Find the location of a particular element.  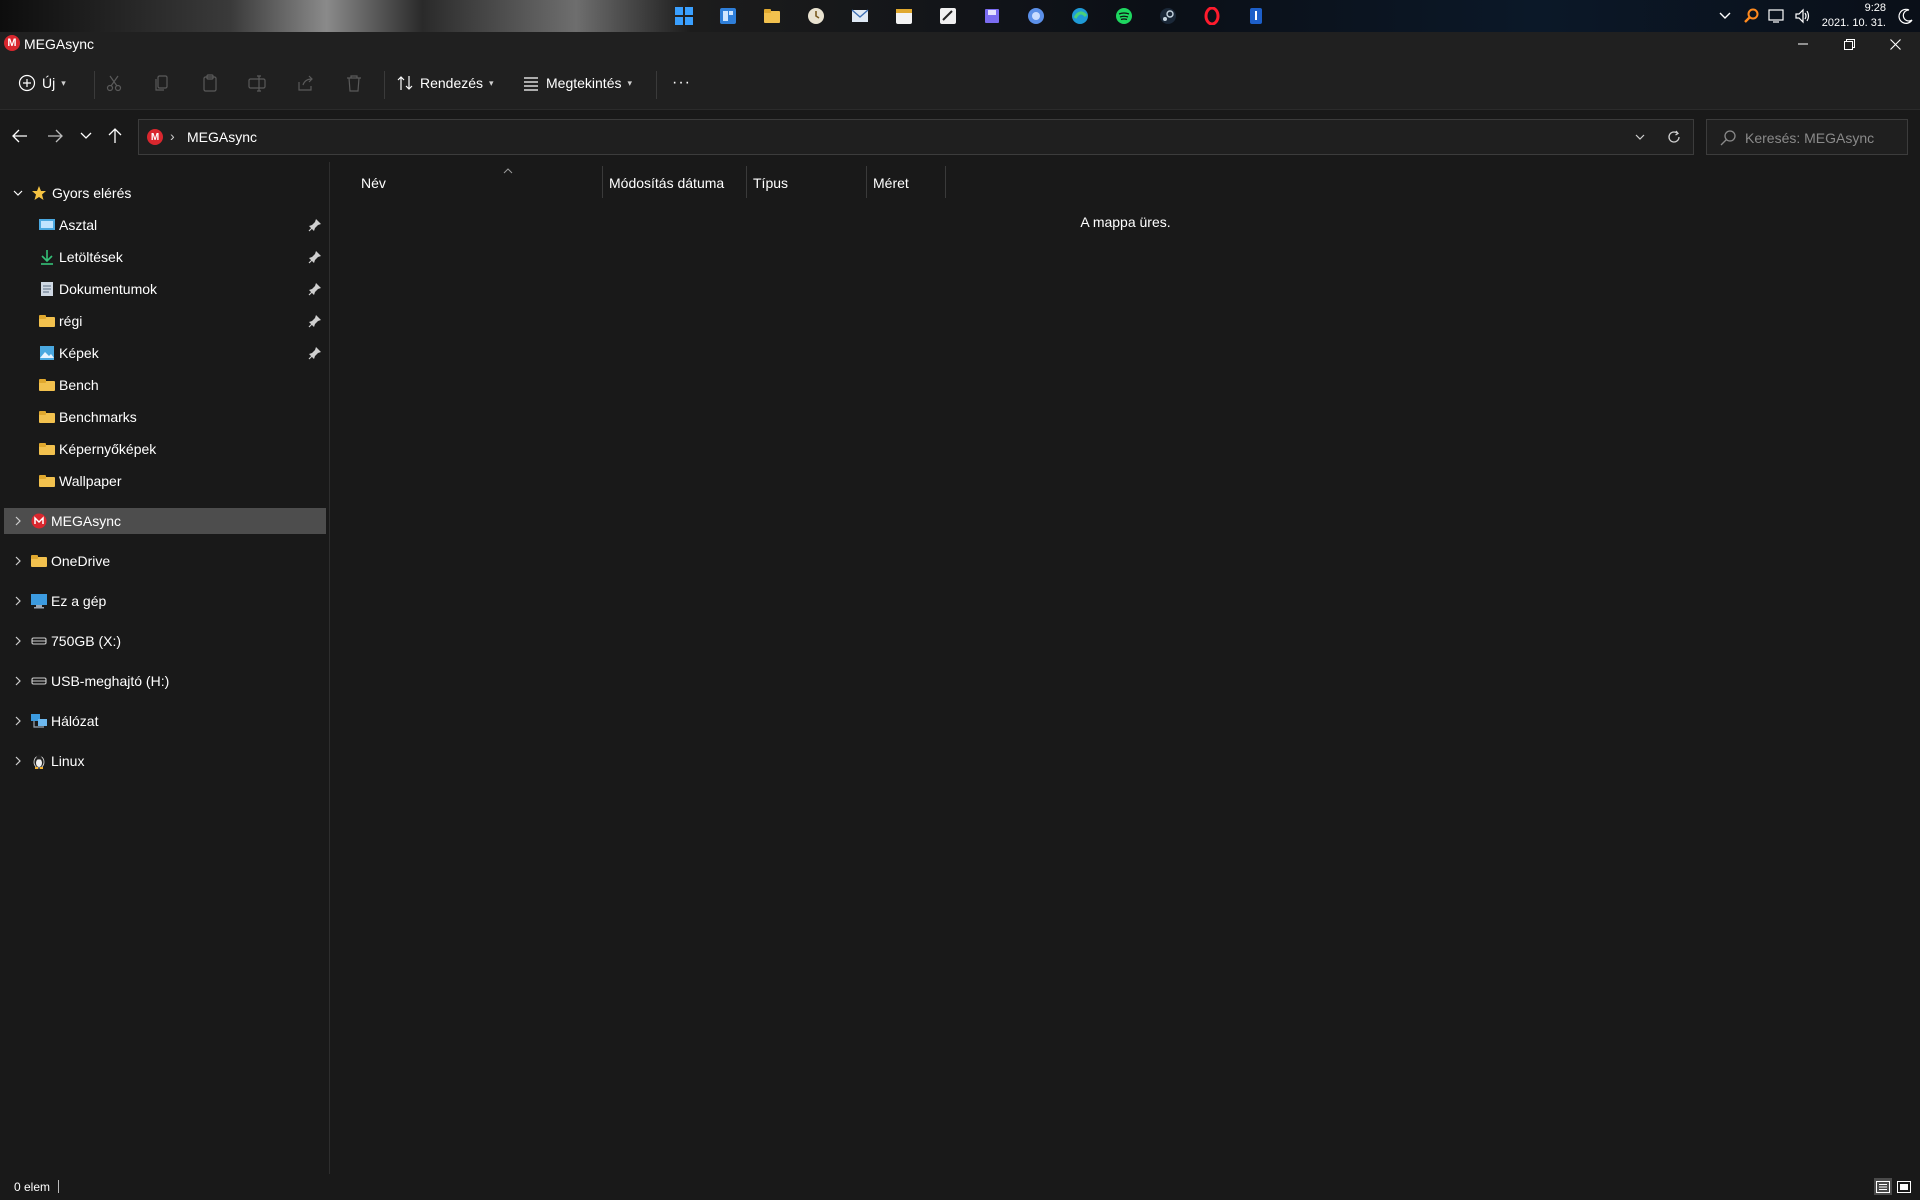

search-input is located at coordinates (1824, 138).